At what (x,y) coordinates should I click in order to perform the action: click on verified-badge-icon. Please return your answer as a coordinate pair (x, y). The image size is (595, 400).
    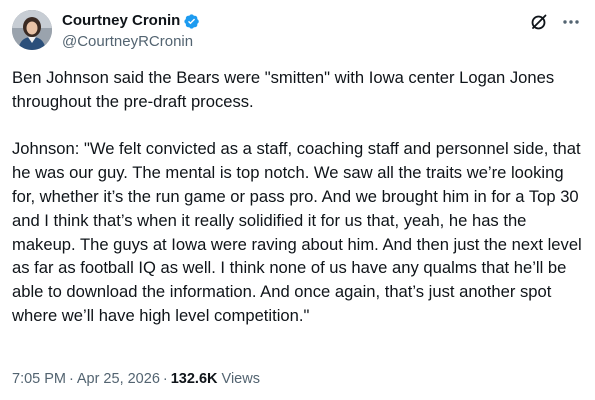
    Looking at the image, I should click on (191, 21).